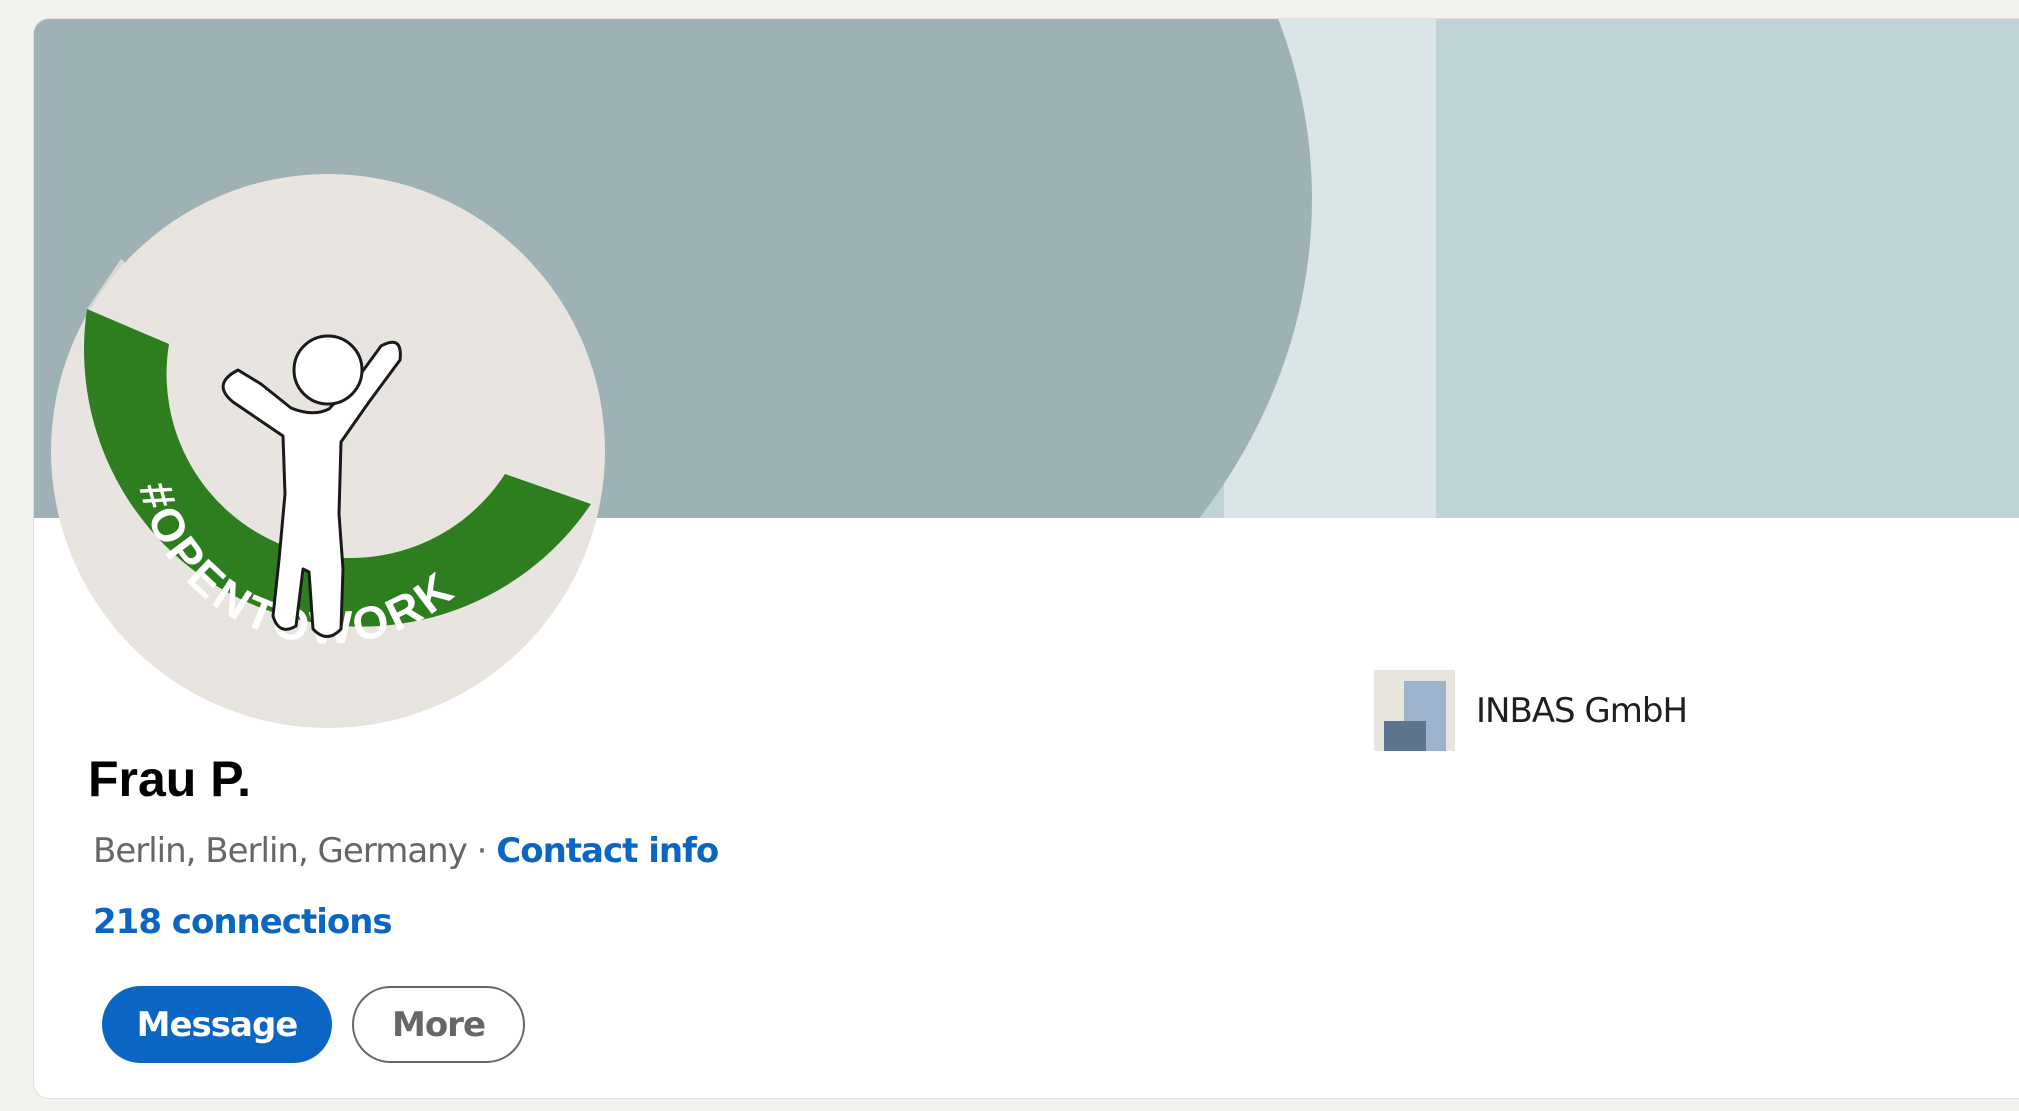 This screenshot has width=2019, height=1111. Describe the element at coordinates (1414, 710) in the screenshot. I see `company-logo-icon` at that location.